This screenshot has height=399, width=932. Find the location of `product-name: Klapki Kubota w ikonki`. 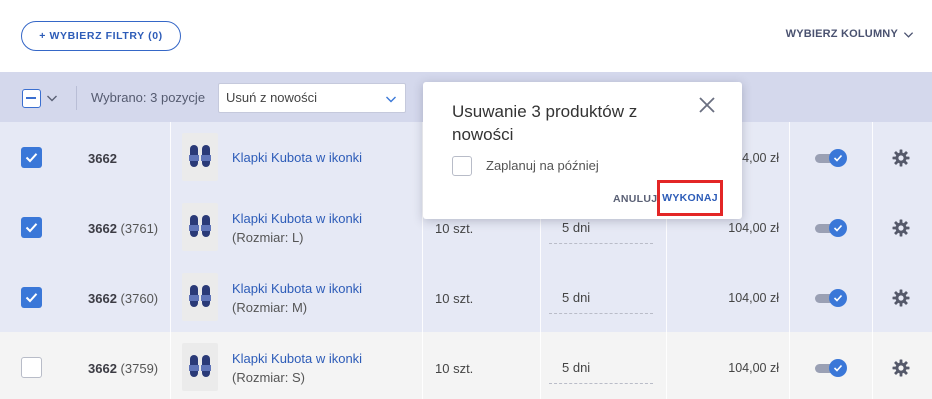

product-name: Klapki Kubota w ikonki is located at coordinates (297, 157).